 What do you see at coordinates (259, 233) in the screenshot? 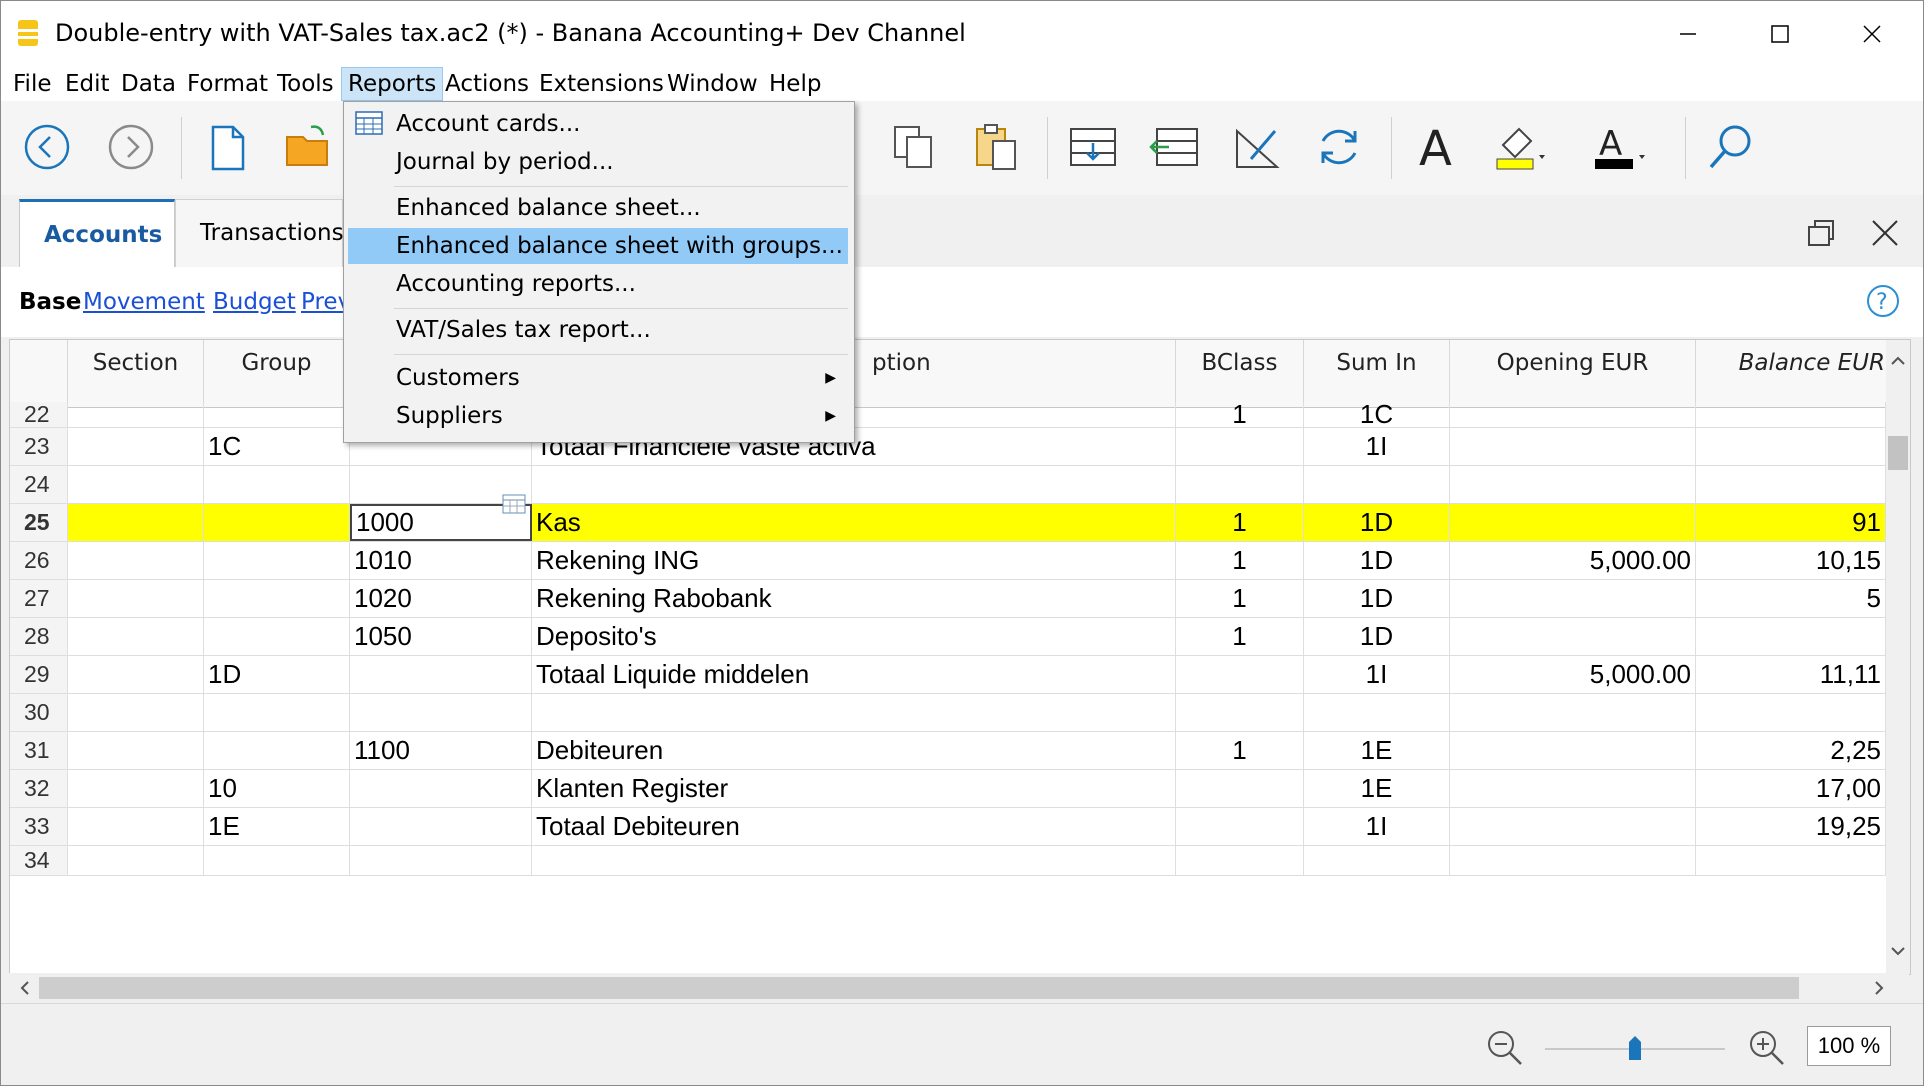
I see `tab-transactions: Transactions` at bounding box center [259, 233].